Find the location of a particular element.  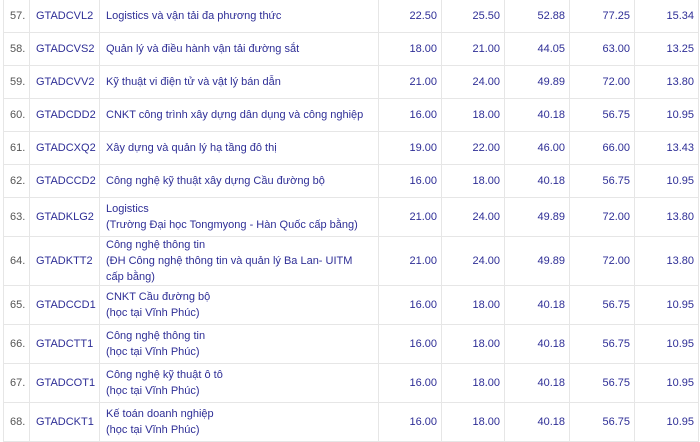

row-number: 67. is located at coordinates (16, 383).